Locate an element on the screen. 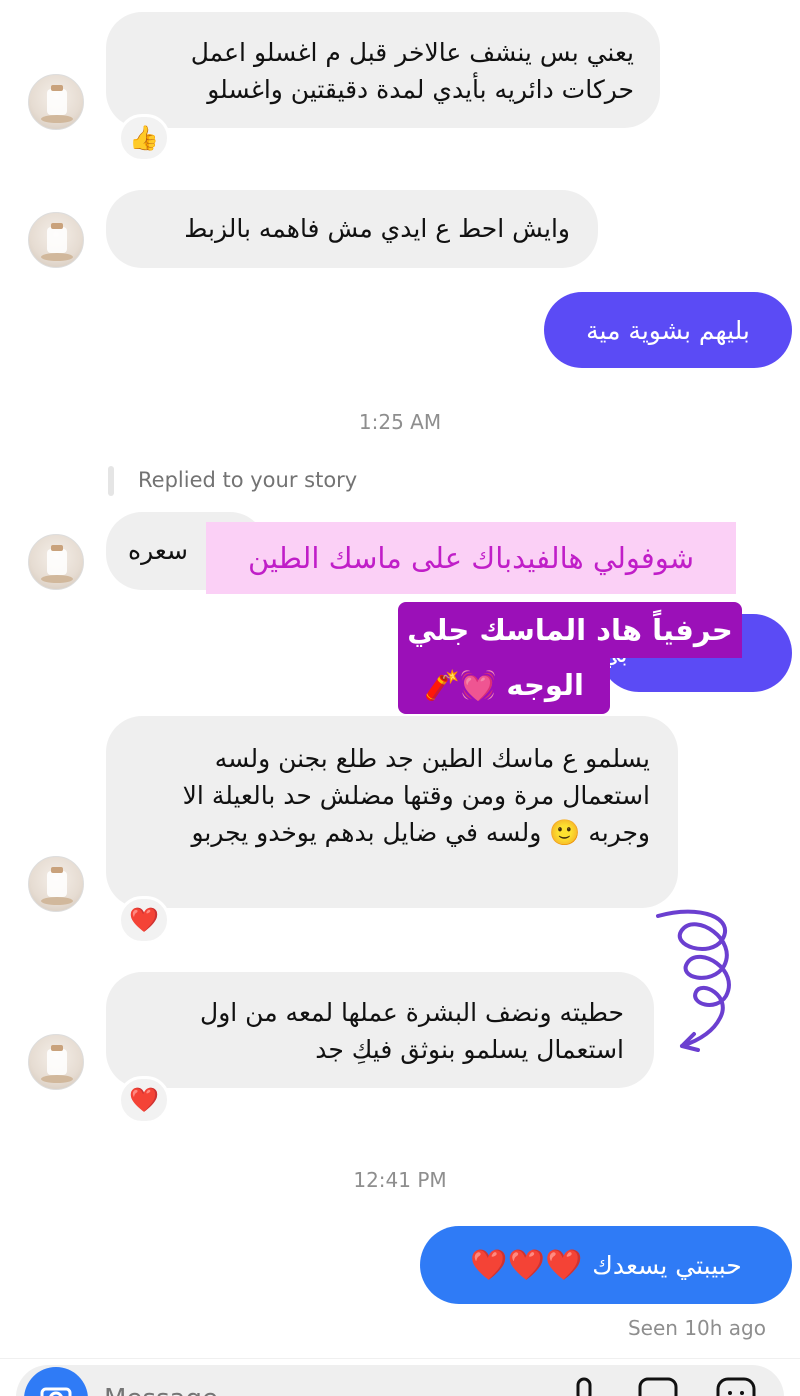 Image resolution: width=800 pixels, height=1396 pixels. hearts-emoji: ❤️❤️❤️ is located at coordinates (526, 1265).